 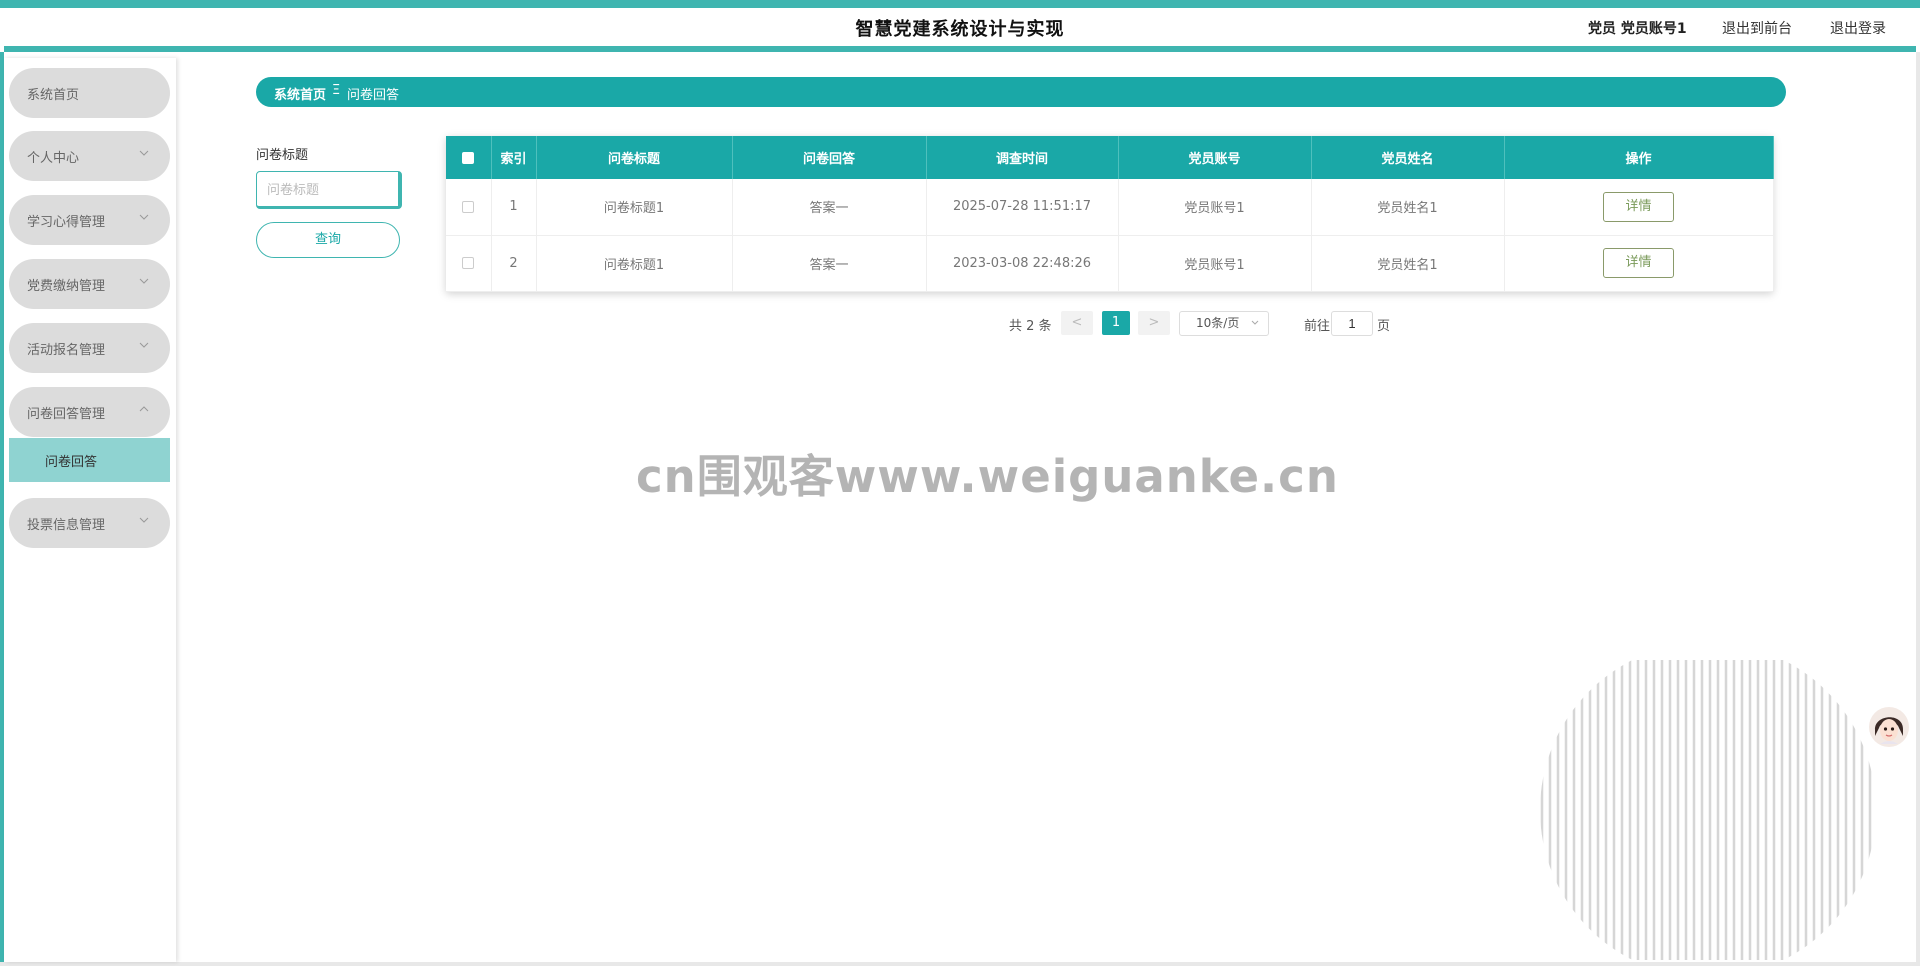 I want to click on select-all-cell, so click(x=469, y=157).